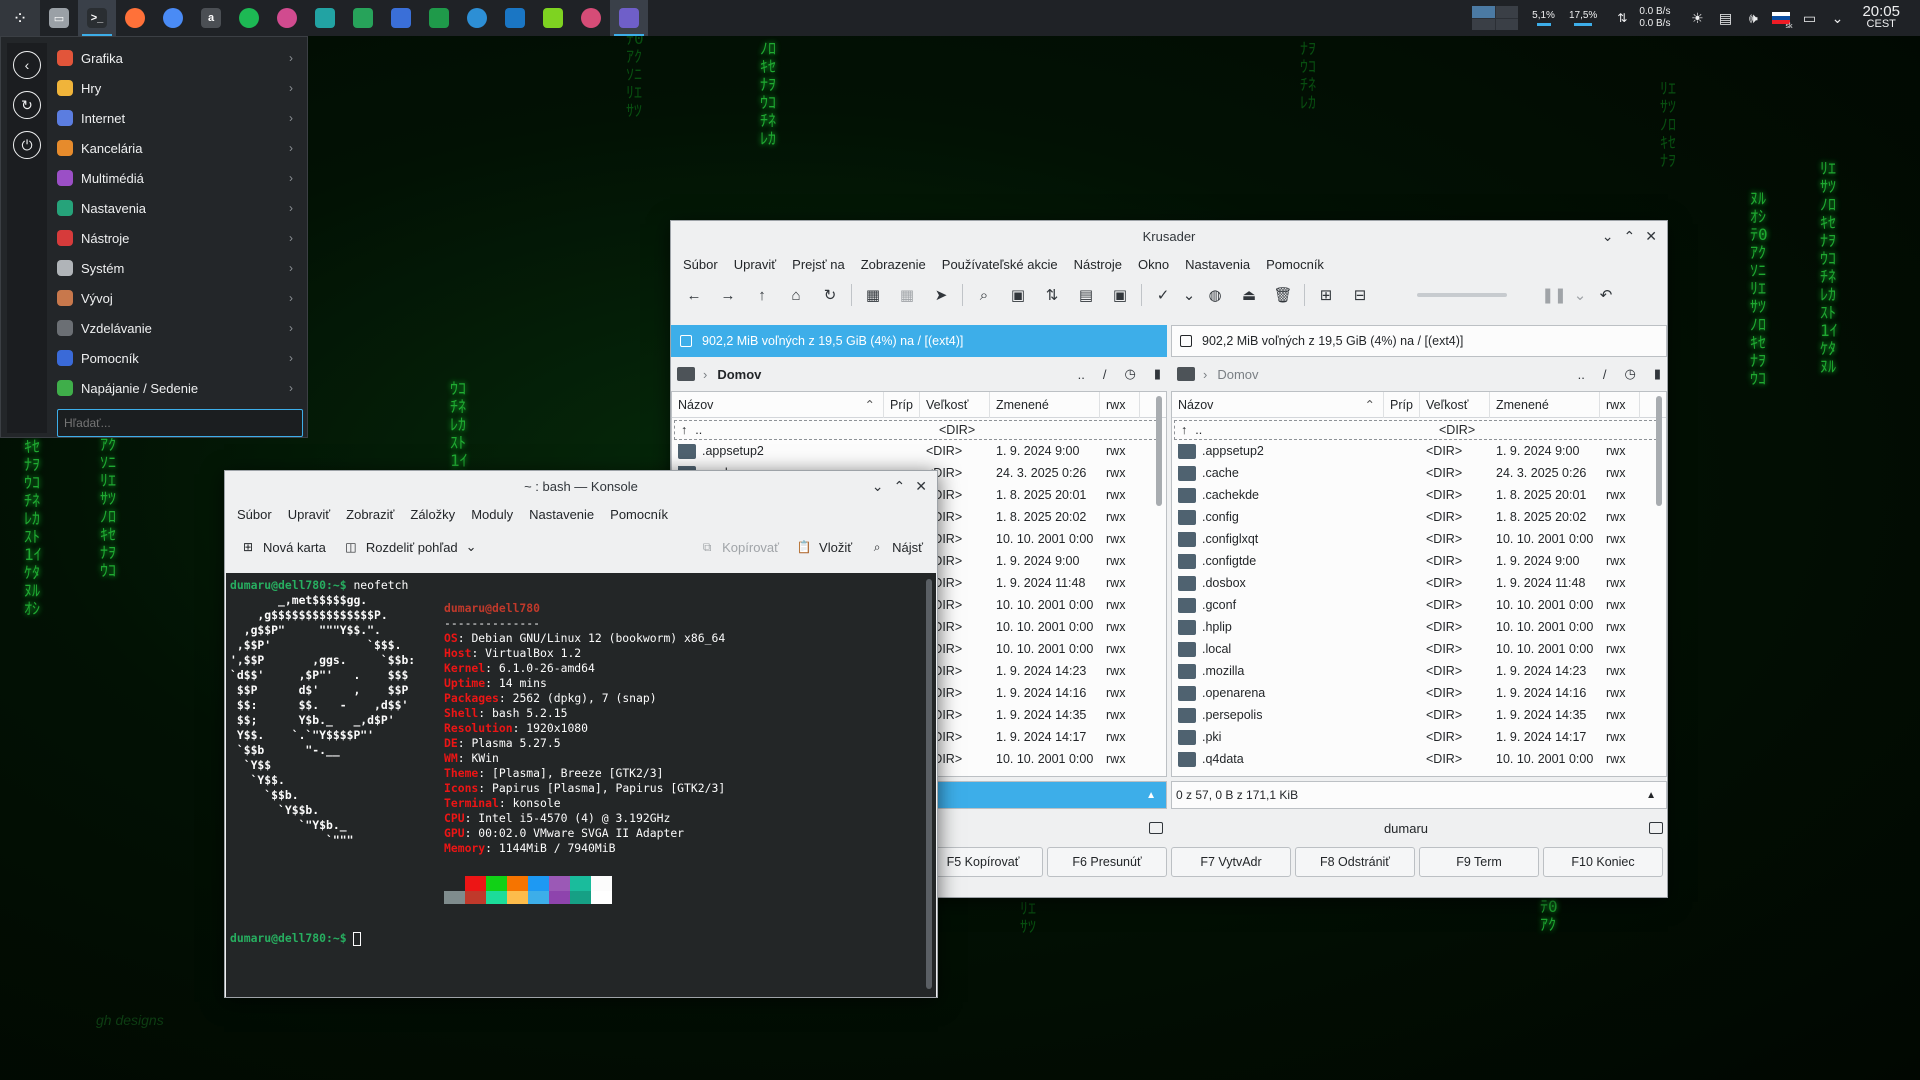 This screenshot has height=1080, width=1920. Describe the element at coordinates (180, 423) in the screenshot. I see `menu-search-input` at that location.